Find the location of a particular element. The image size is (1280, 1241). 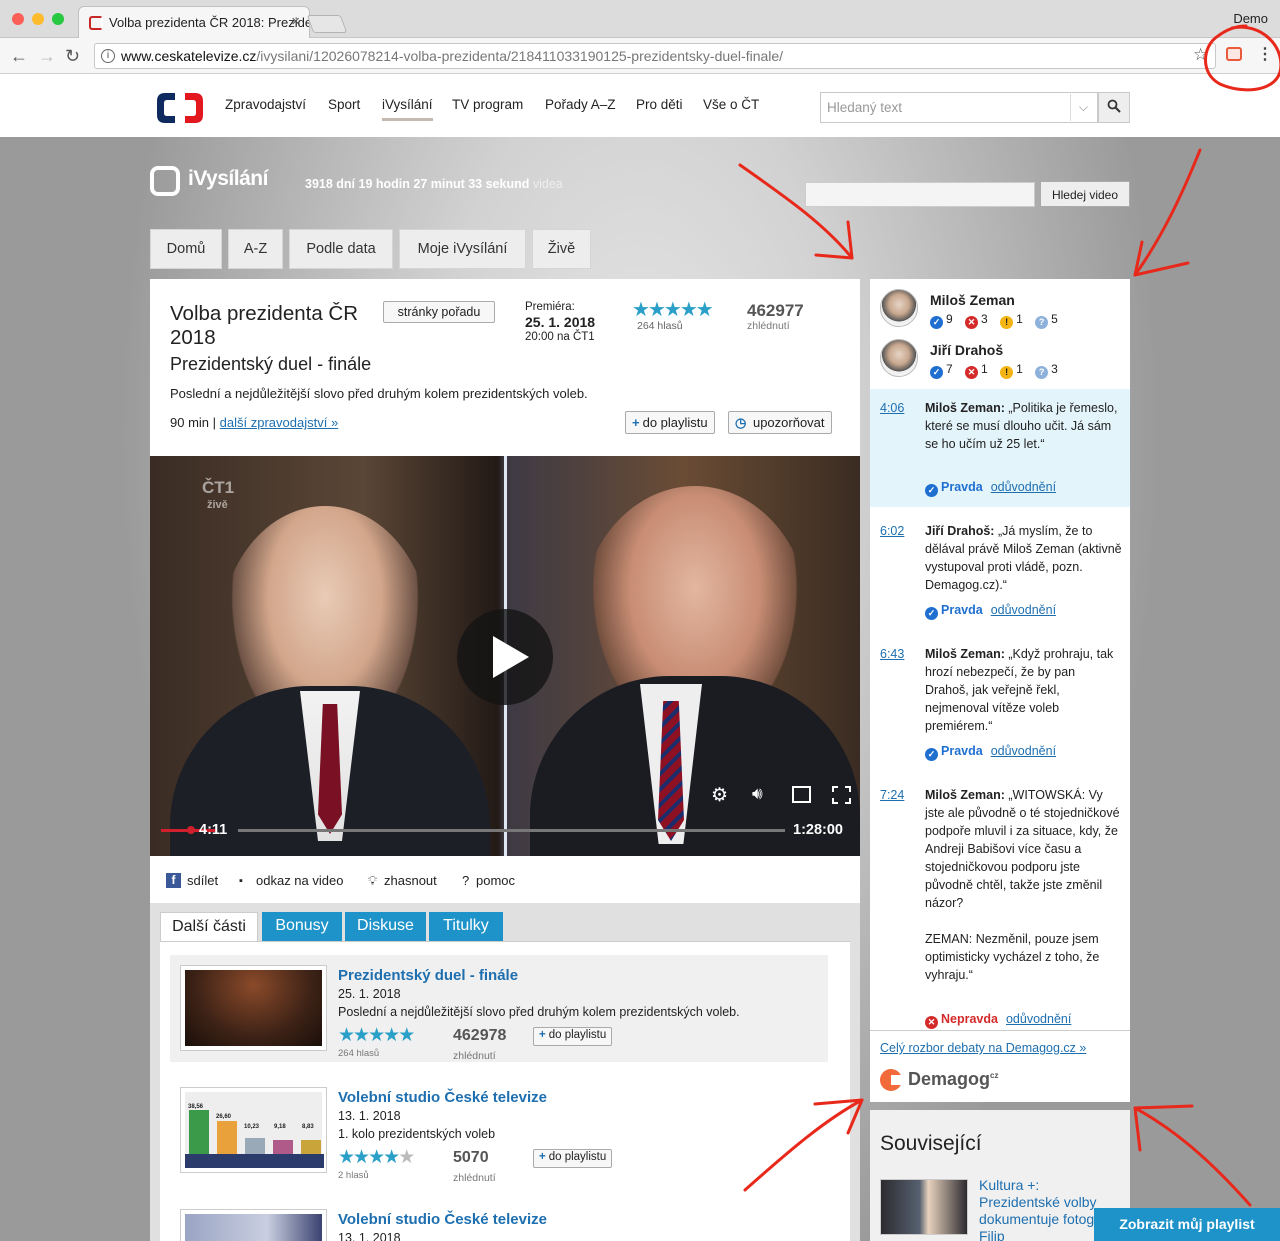

episode-thumbnail: 38,56 26,60 10,23 9,18 8,83 is located at coordinates (253, 1130).